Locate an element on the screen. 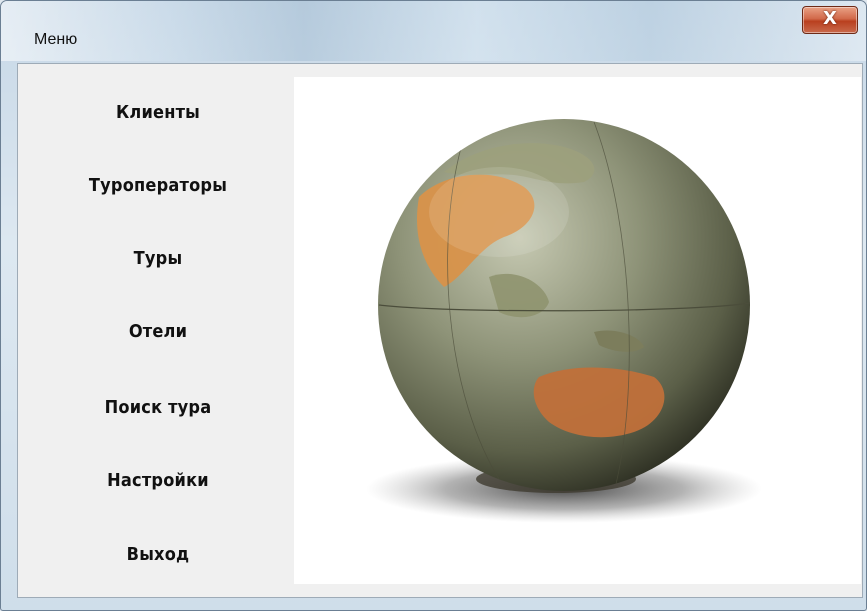 This screenshot has width=867, height=611. menu-item-settings: Настройки is located at coordinates (158, 480).